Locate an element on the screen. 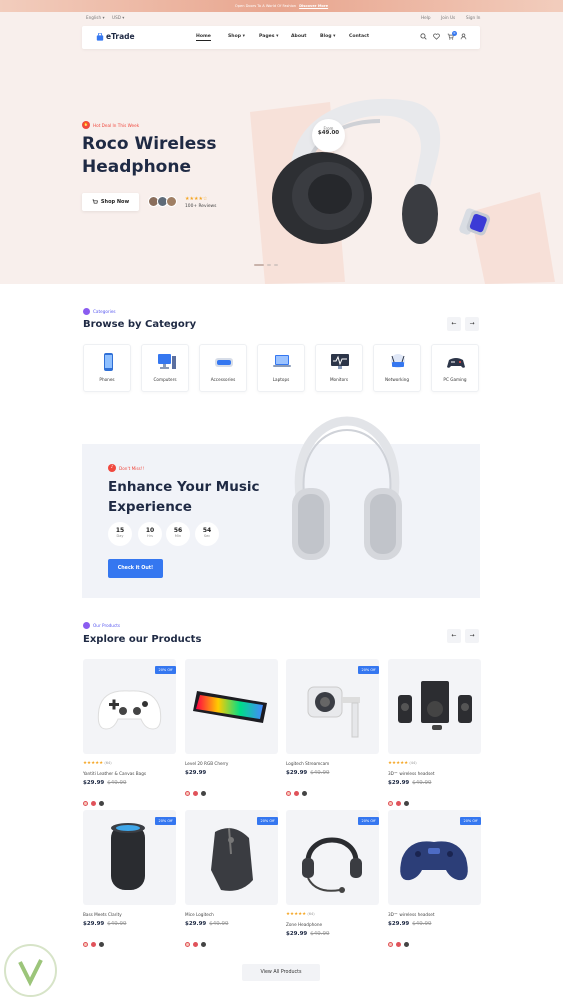 This screenshot has width=563, height=1000. view-all-products-button: View All Products is located at coordinates (281, 972).